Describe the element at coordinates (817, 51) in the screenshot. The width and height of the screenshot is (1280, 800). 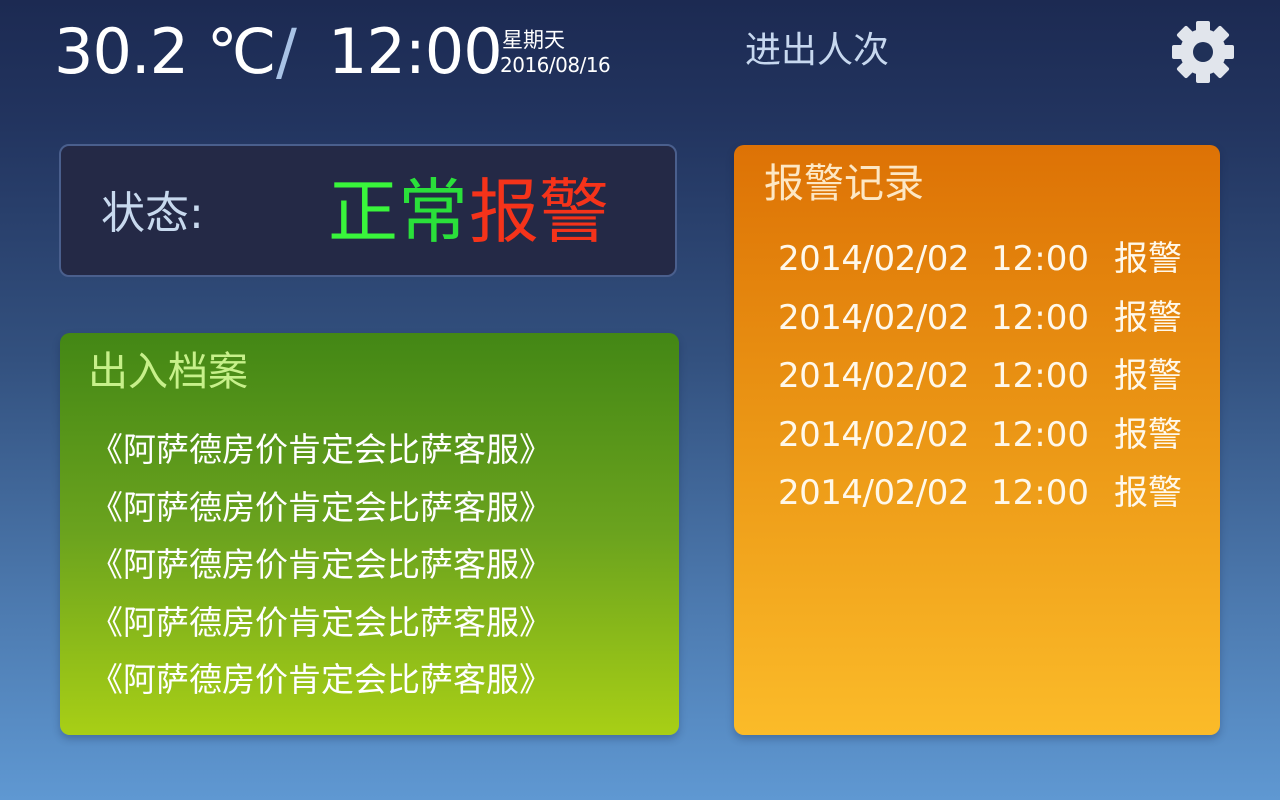
I see `people-count-button: 进出人次` at that location.